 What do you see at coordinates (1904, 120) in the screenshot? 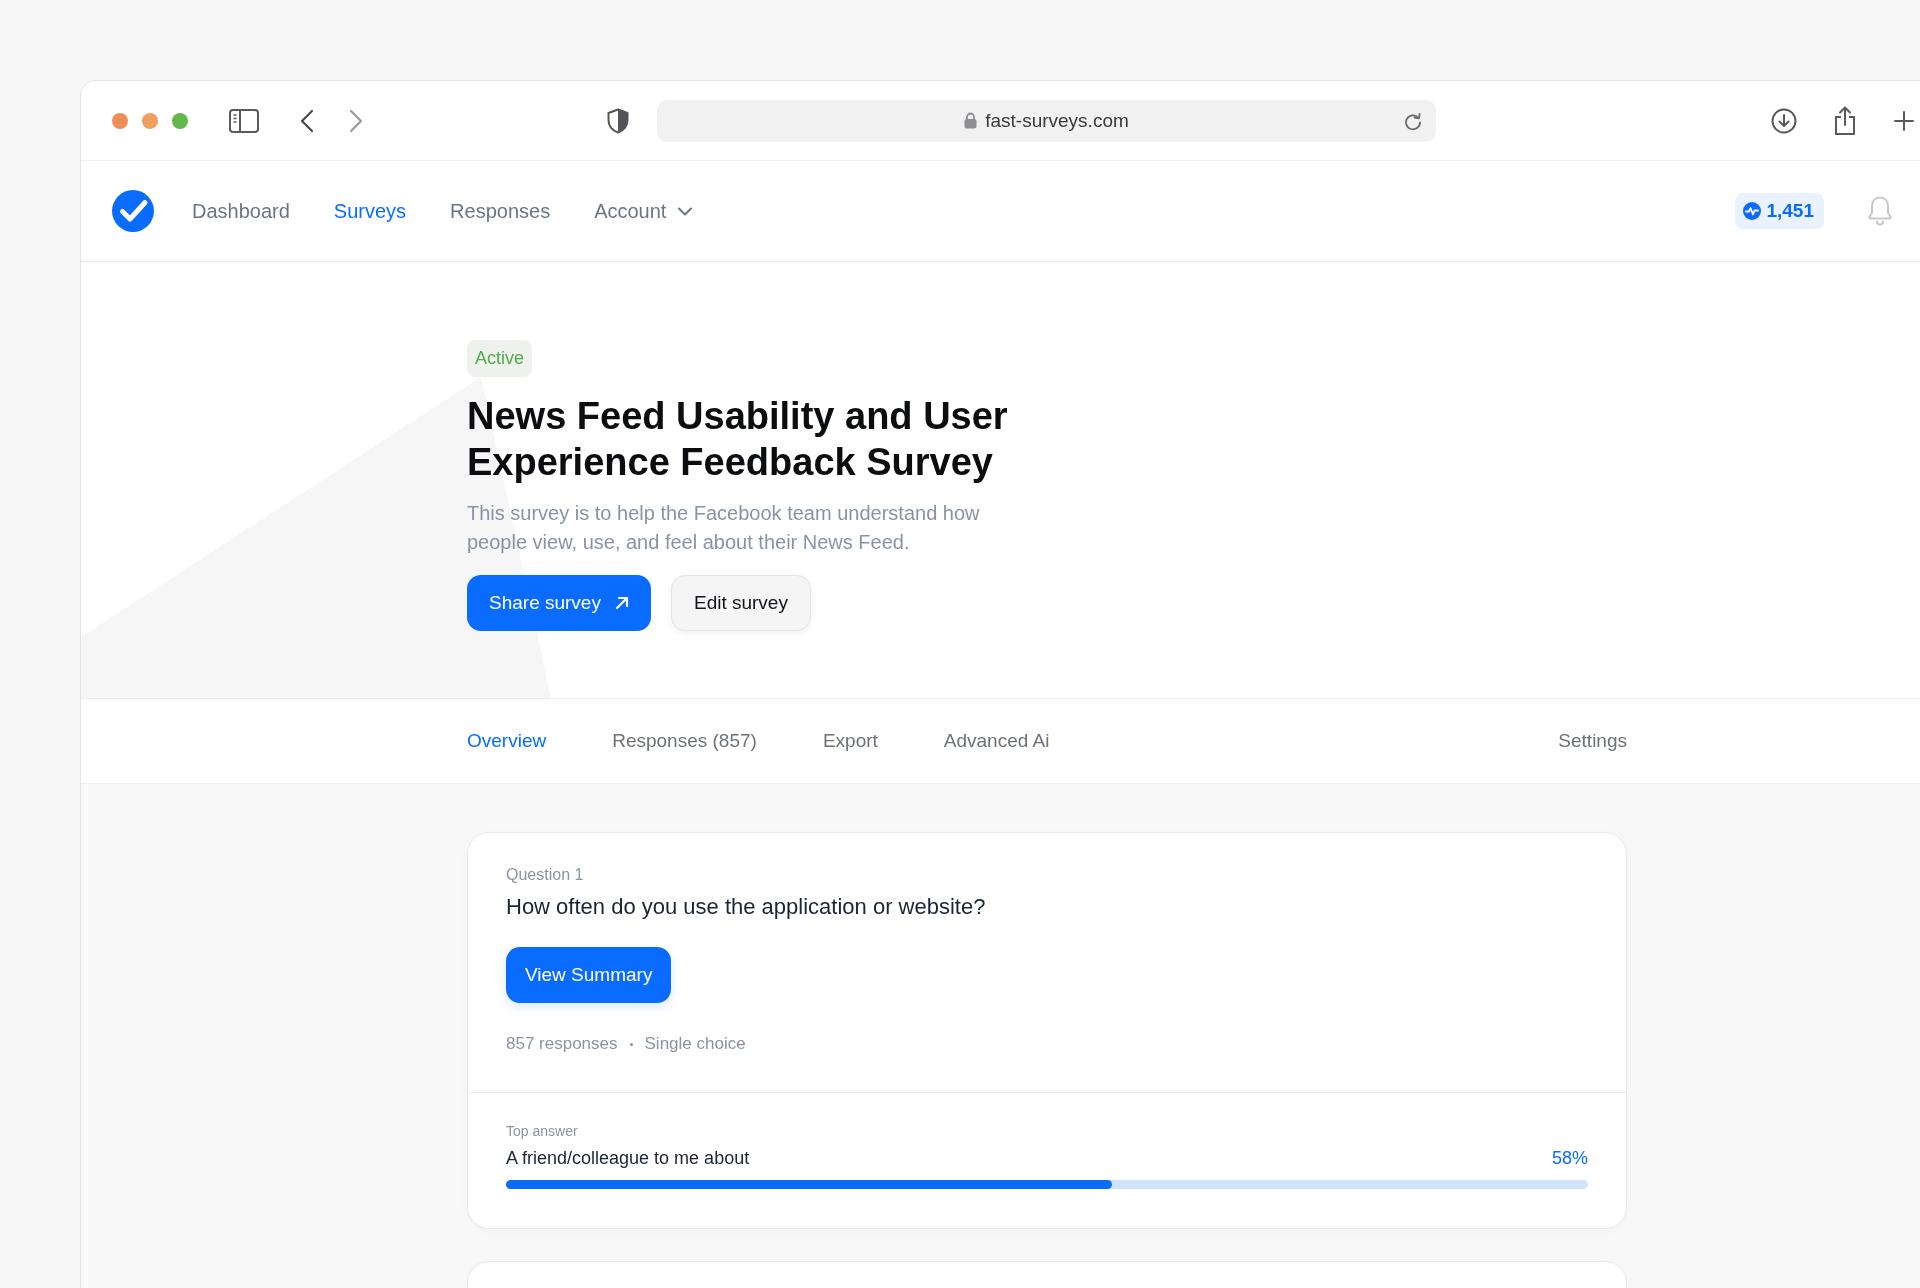
I see `new-tab-icon` at bounding box center [1904, 120].